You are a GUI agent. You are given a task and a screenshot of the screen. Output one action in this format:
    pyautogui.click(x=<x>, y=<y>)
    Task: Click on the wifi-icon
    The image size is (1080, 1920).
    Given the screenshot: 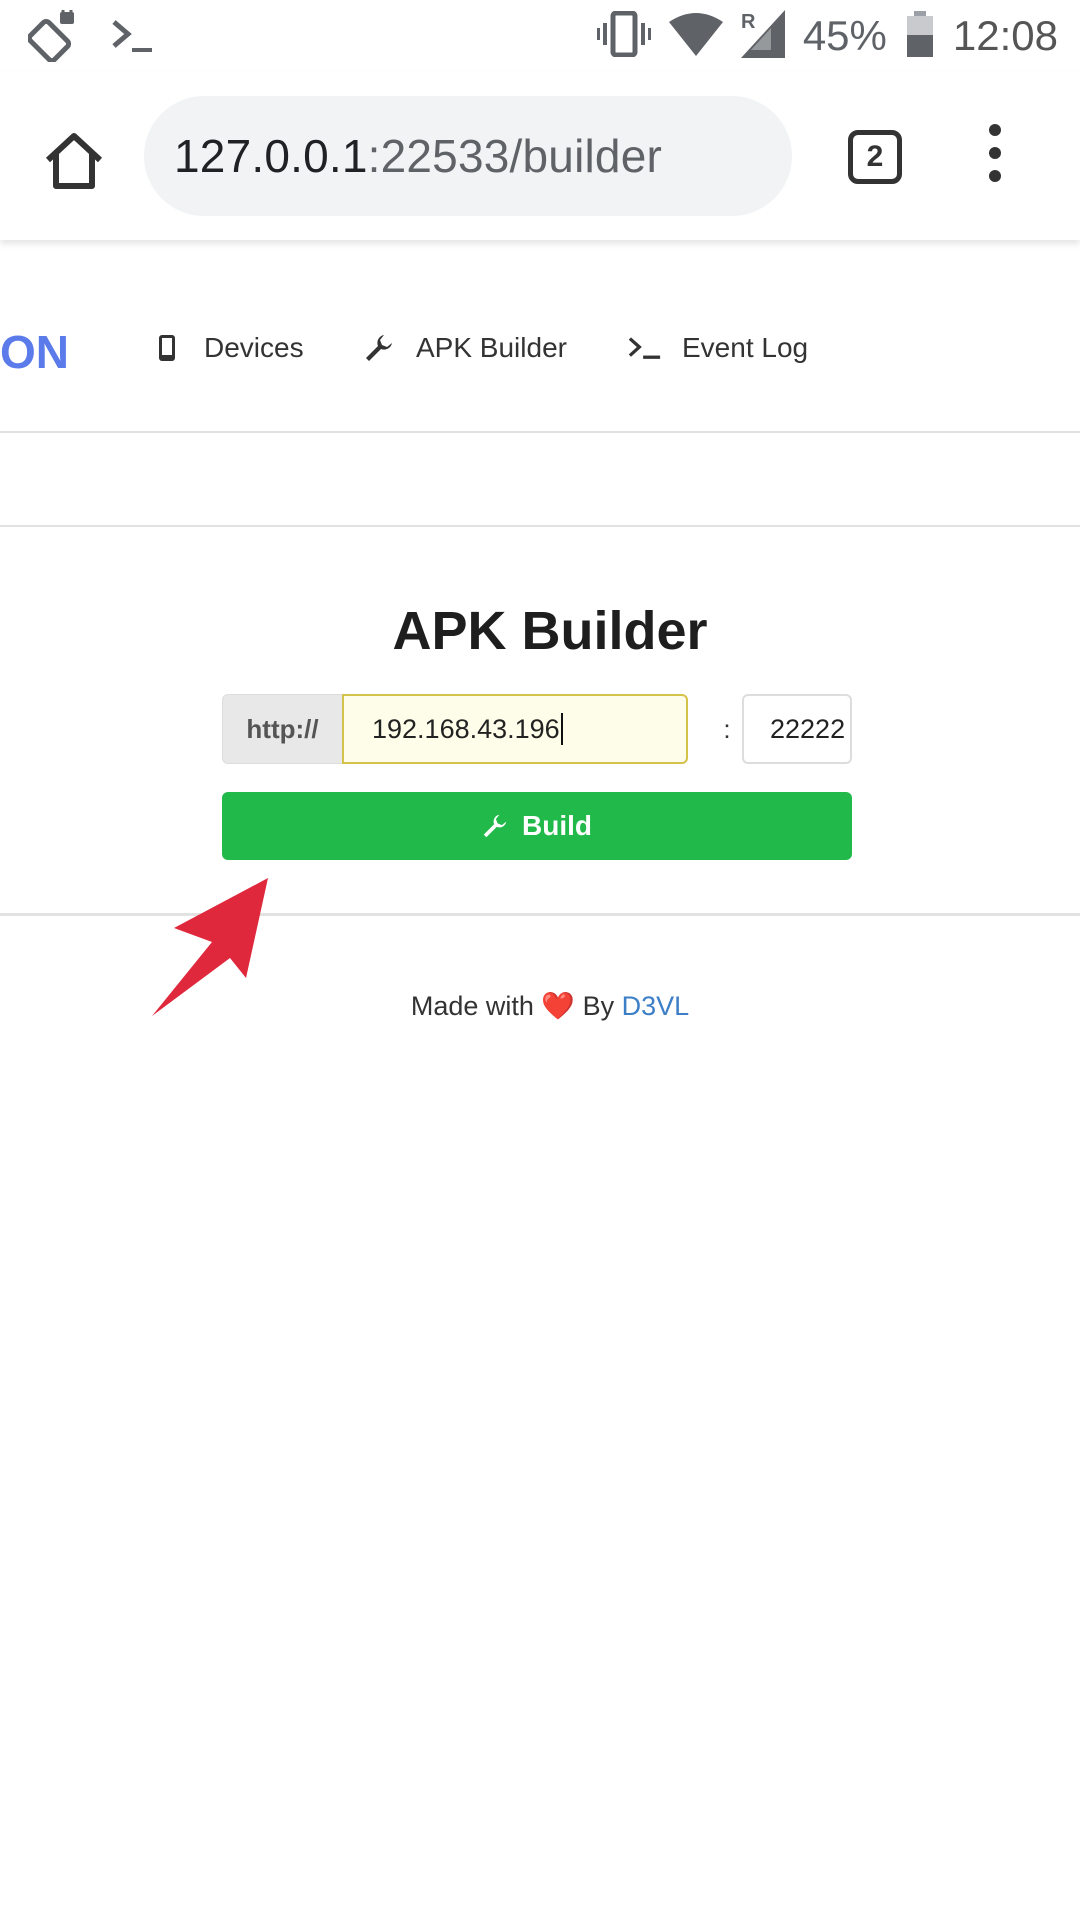 What is the action you would take?
    pyautogui.click(x=695, y=36)
    